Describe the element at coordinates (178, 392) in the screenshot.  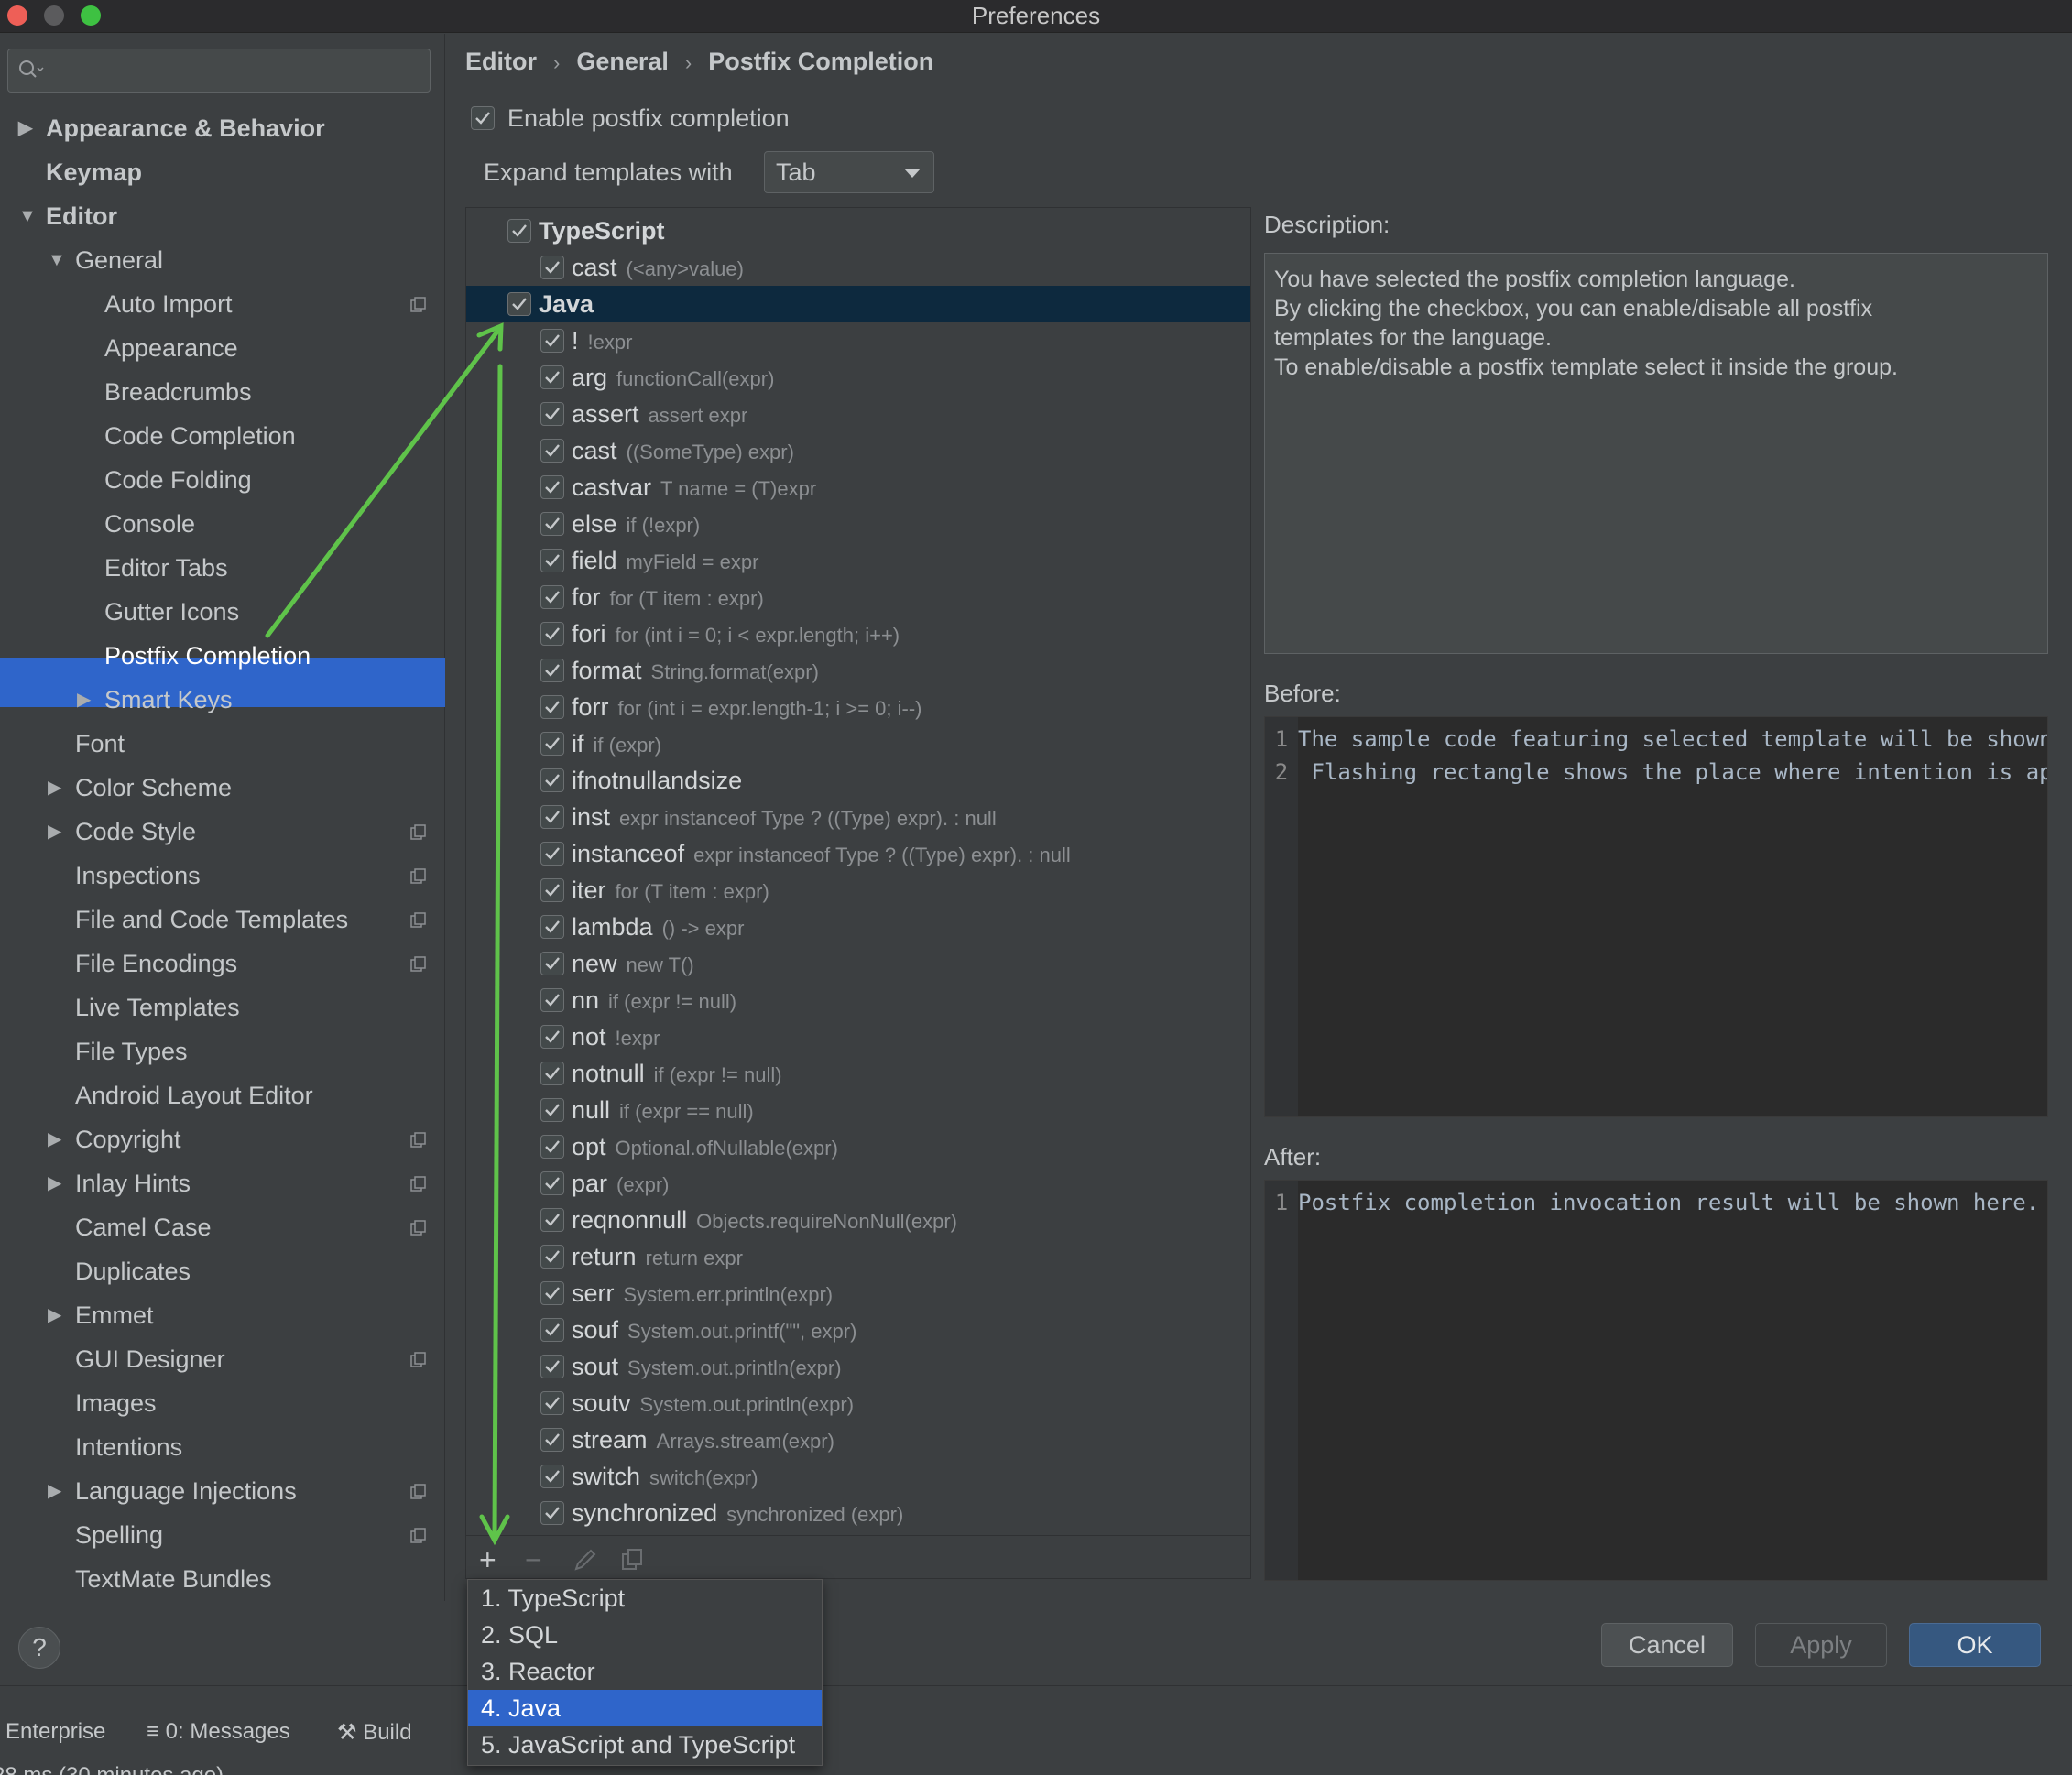
I see `sidebar-item-breadcrumbs: Breadcrumbs` at that location.